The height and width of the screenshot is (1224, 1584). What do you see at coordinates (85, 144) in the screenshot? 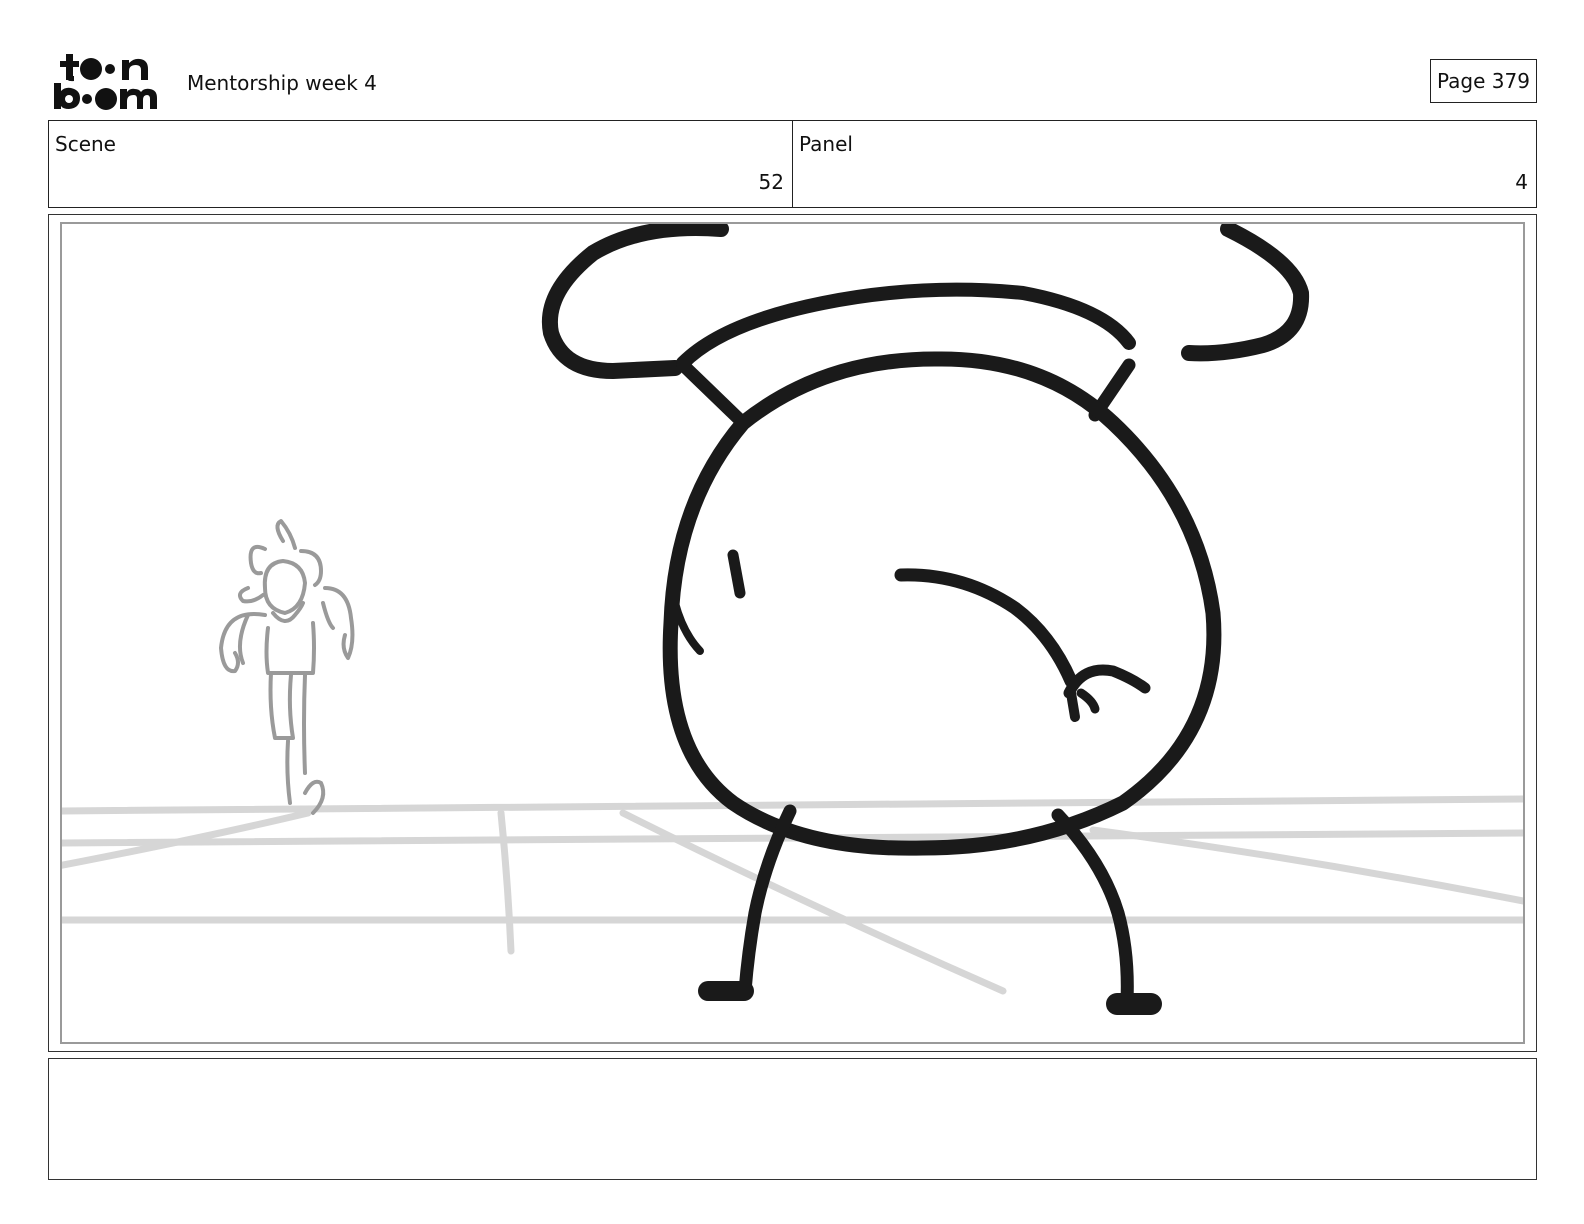
I see `scene-label: Scene` at bounding box center [85, 144].